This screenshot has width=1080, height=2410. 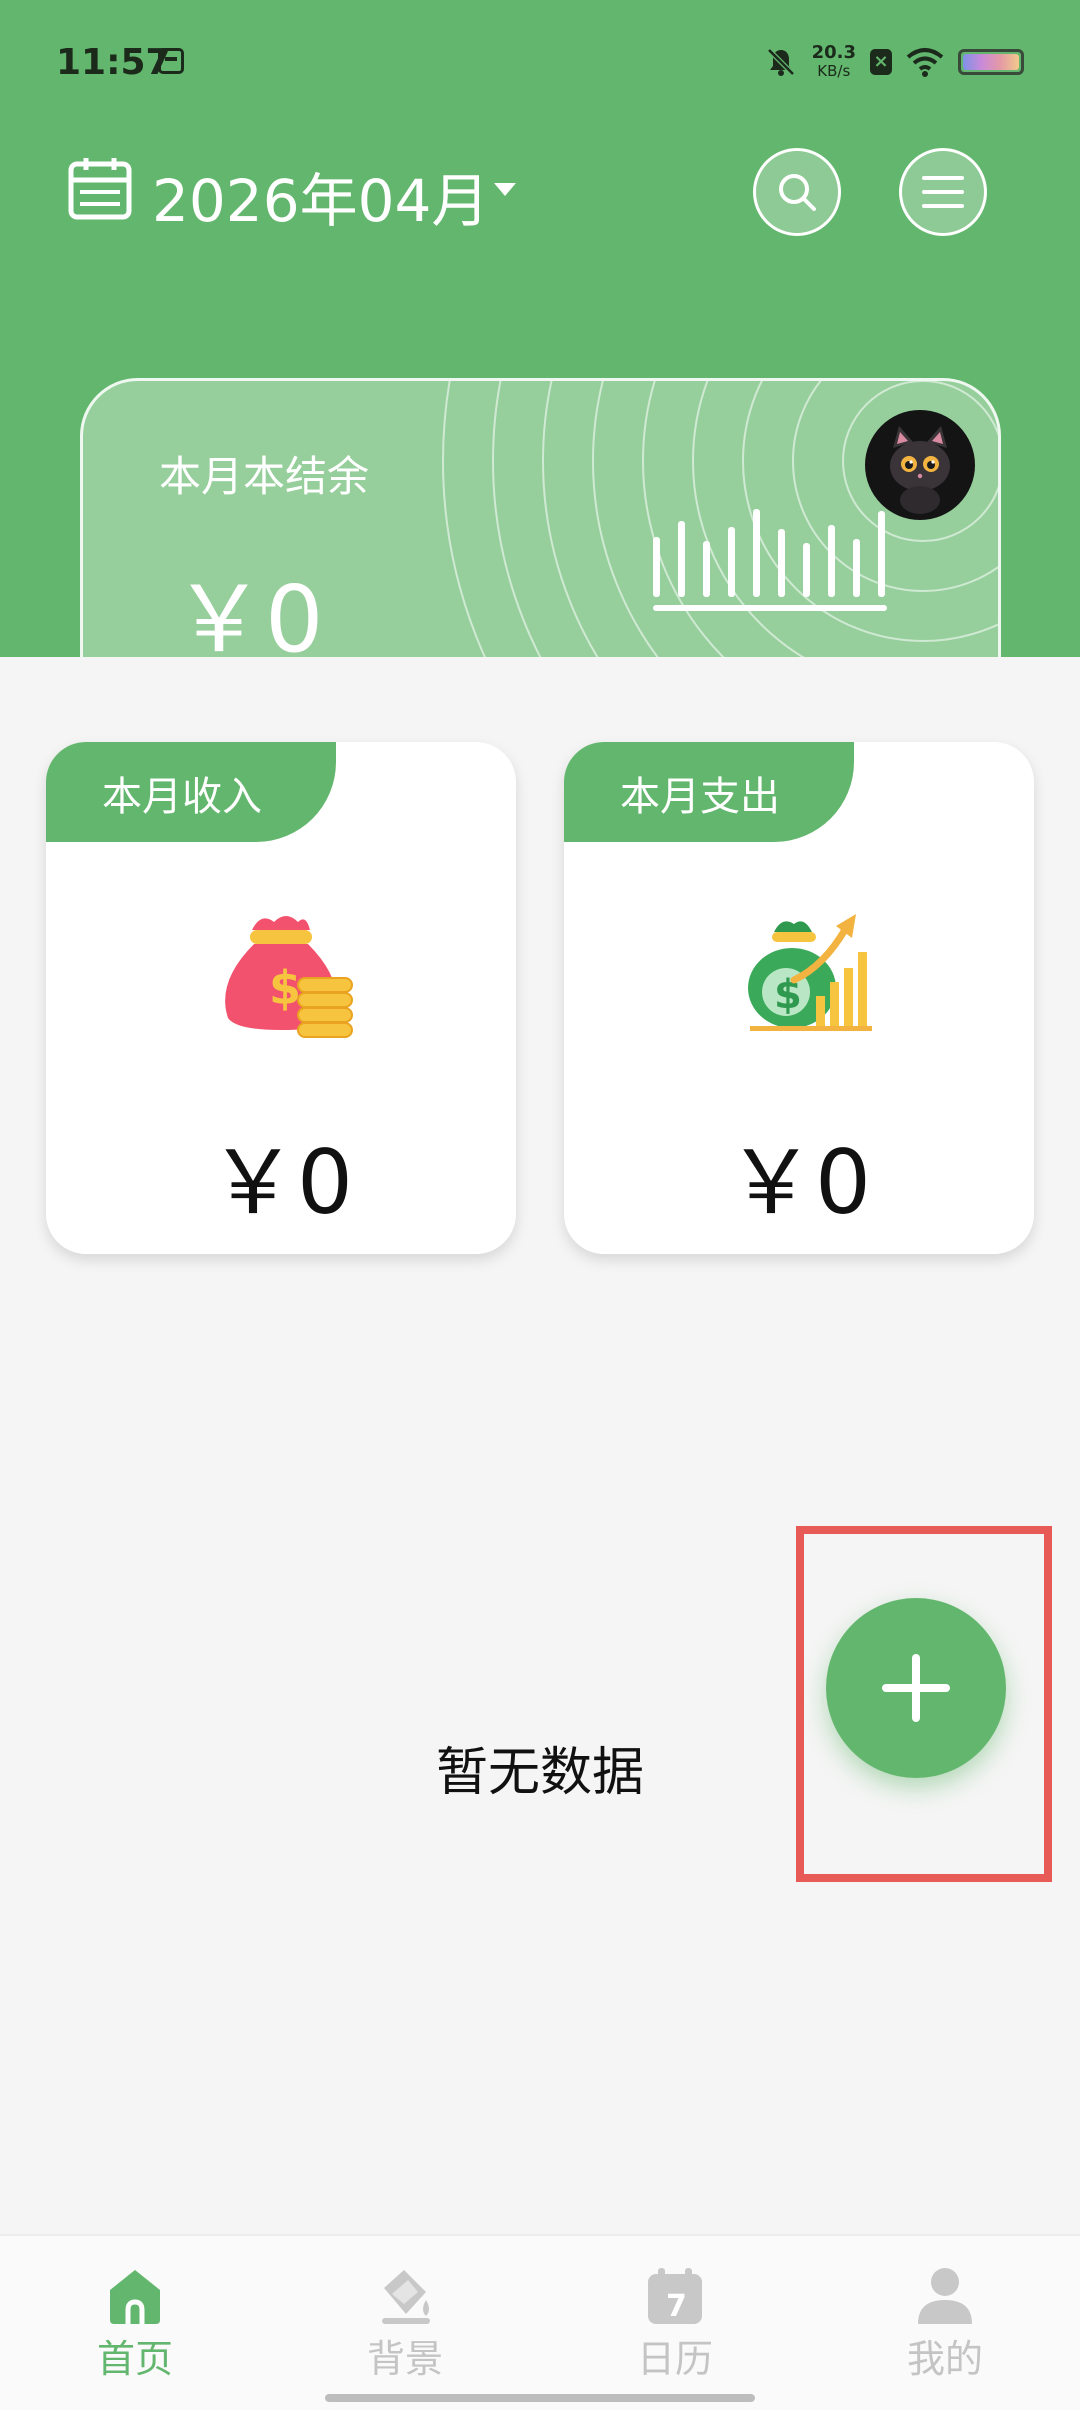 What do you see at coordinates (182, 797) in the screenshot?
I see `income-label: 本月收入` at bounding box center [182, 797].